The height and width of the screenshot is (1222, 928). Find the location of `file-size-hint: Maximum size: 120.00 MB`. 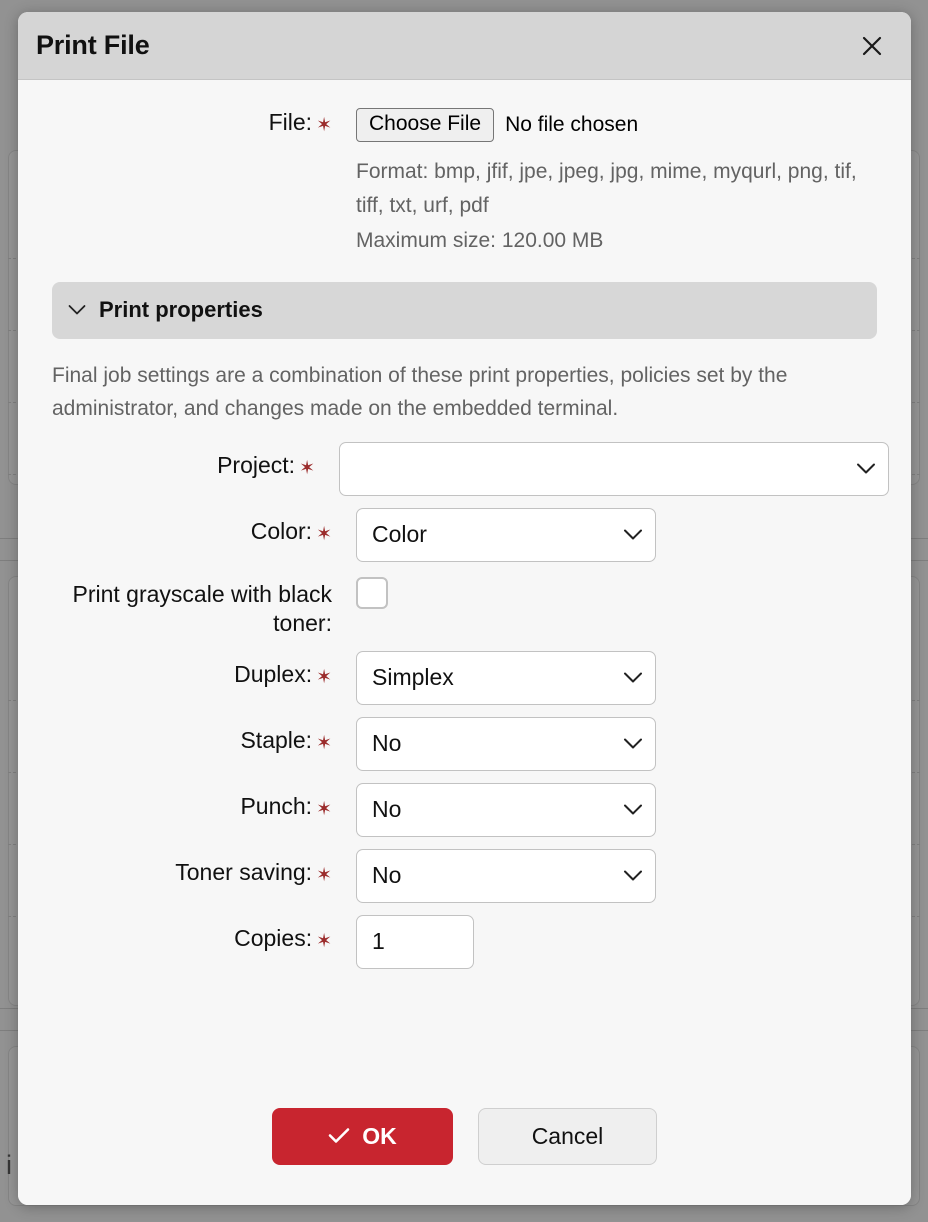

file-size-hint: Maximum size: 120.00 MB is located at coordinates (480, 241).